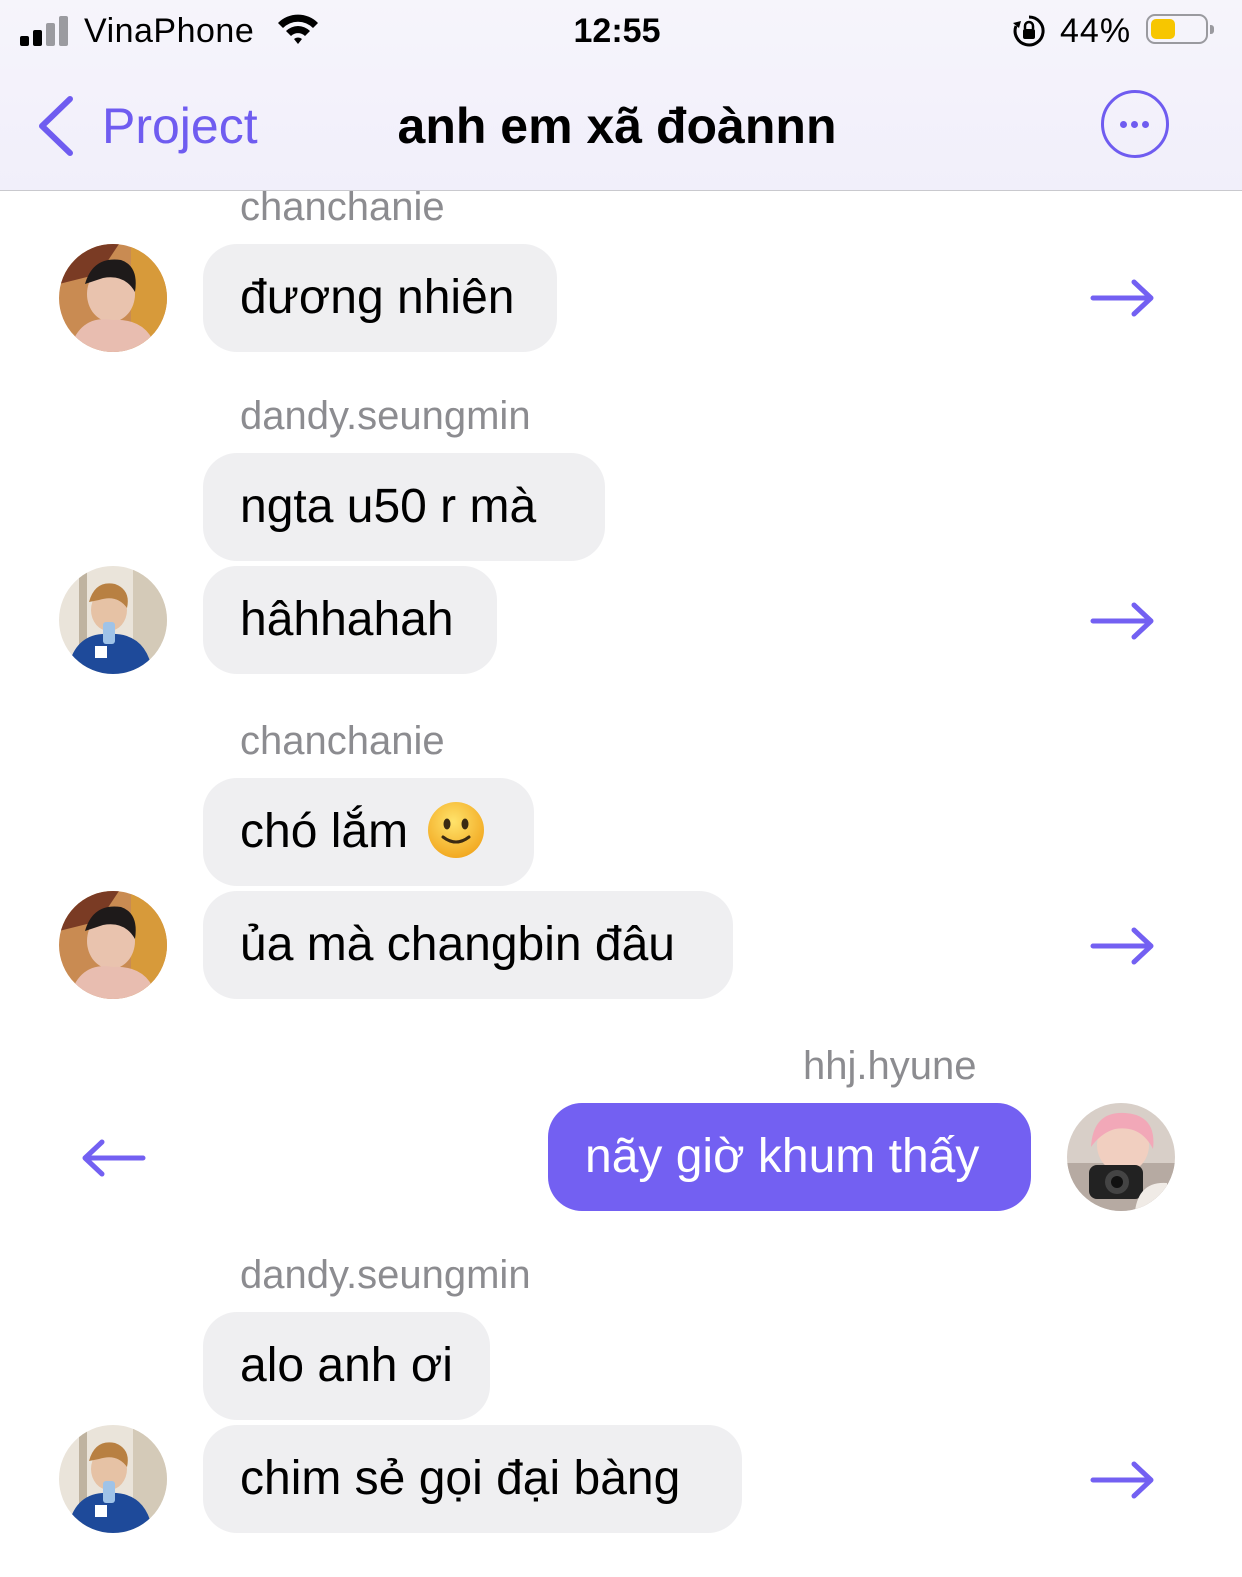 Image resolution: width=1242 pixels, height=1577 pixels. Describe the element at coordinates (890, 1066) in the screenshot. I see `sender-name: hhj.hyune` at that location.